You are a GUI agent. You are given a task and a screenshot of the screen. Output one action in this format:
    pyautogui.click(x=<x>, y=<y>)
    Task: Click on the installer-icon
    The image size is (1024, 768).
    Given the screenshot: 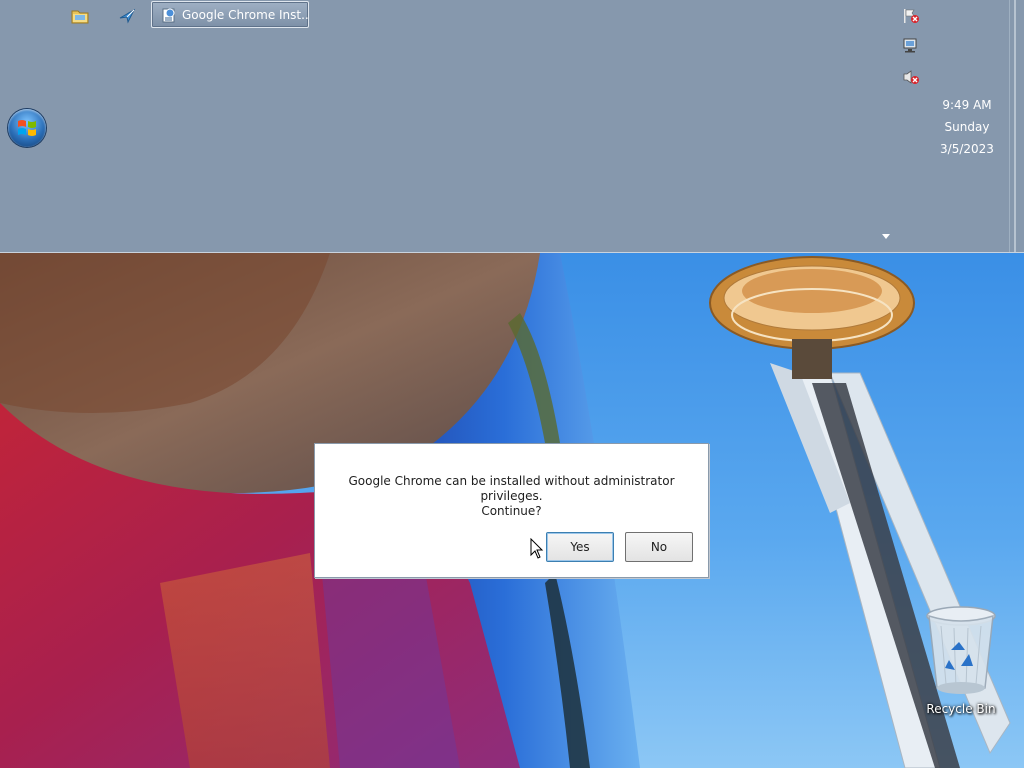 What is the action you would take?
    pyautogui.click(x=169, y=15)
    